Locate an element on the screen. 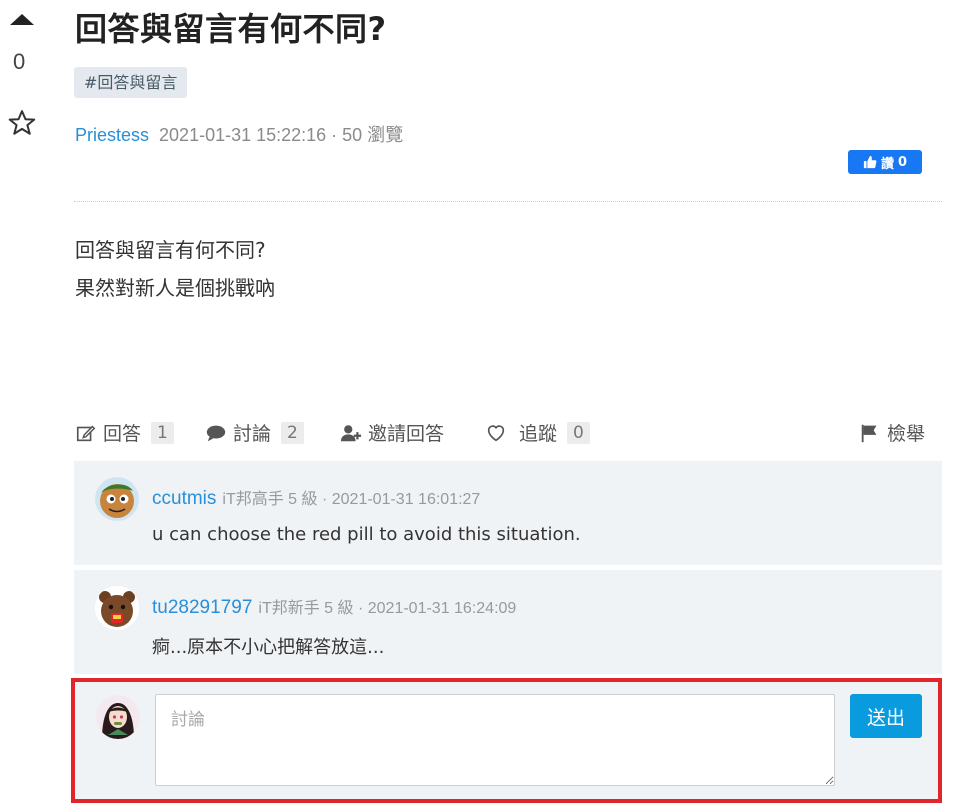  thumbs-up-icon is located at coordinates (870, 162).